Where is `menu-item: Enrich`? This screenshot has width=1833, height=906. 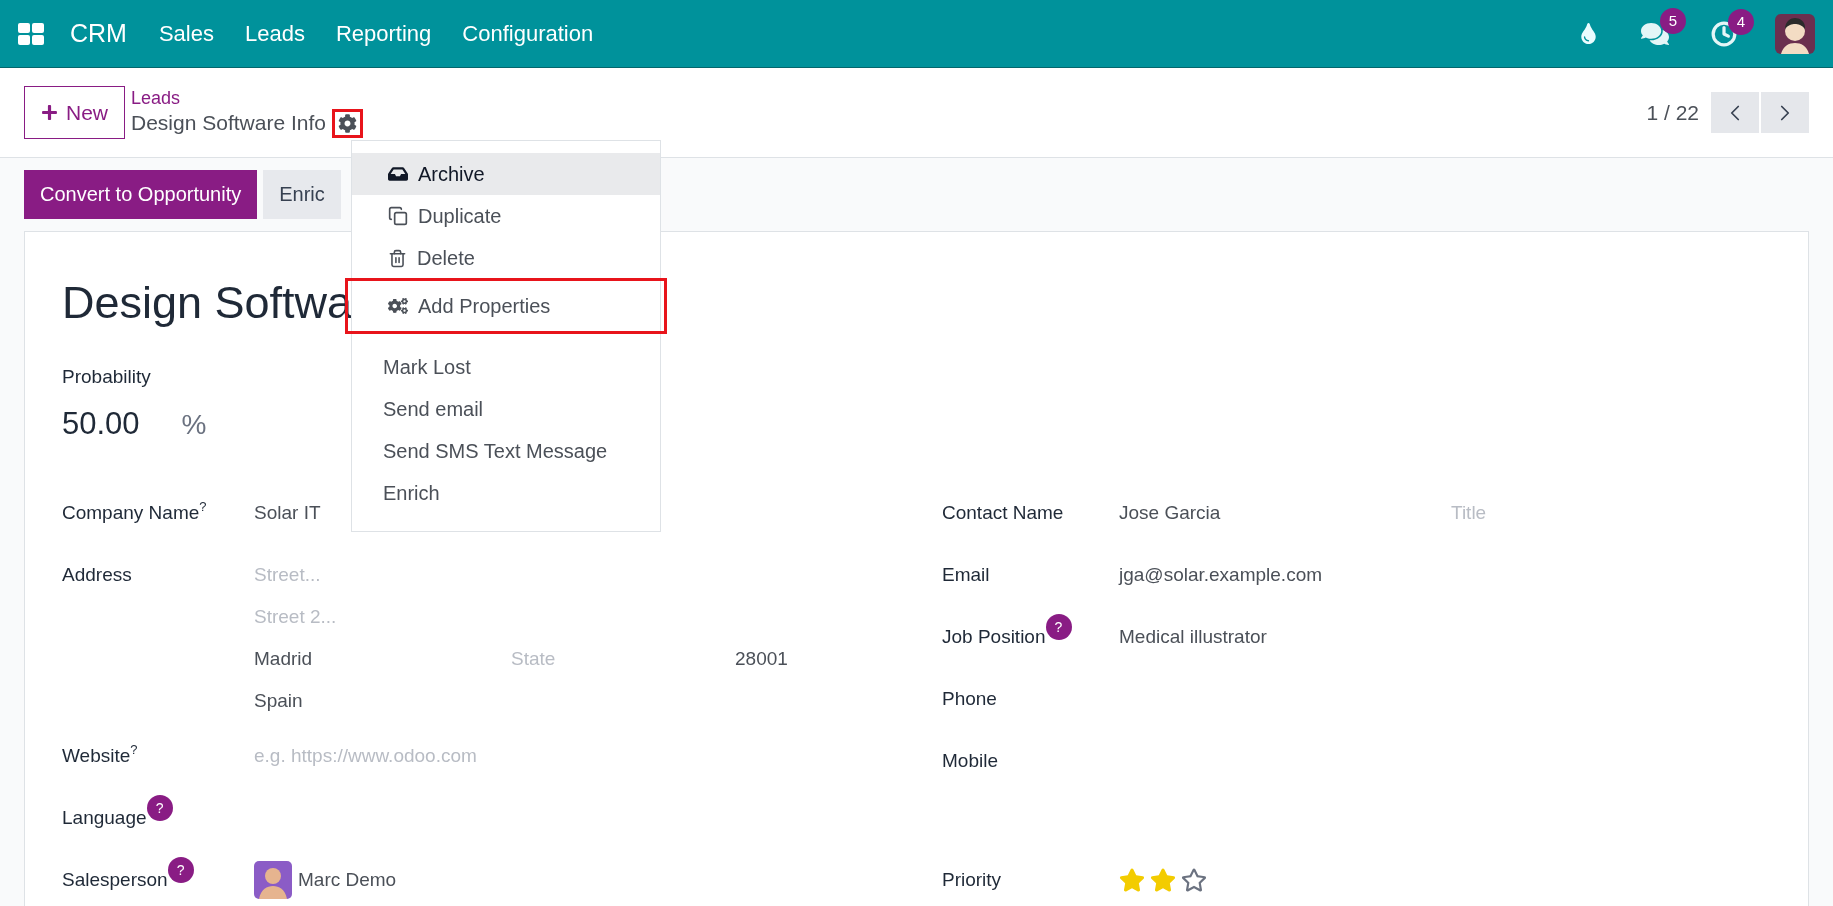
menu-item: Enrich is located at coordinates (506, 493).